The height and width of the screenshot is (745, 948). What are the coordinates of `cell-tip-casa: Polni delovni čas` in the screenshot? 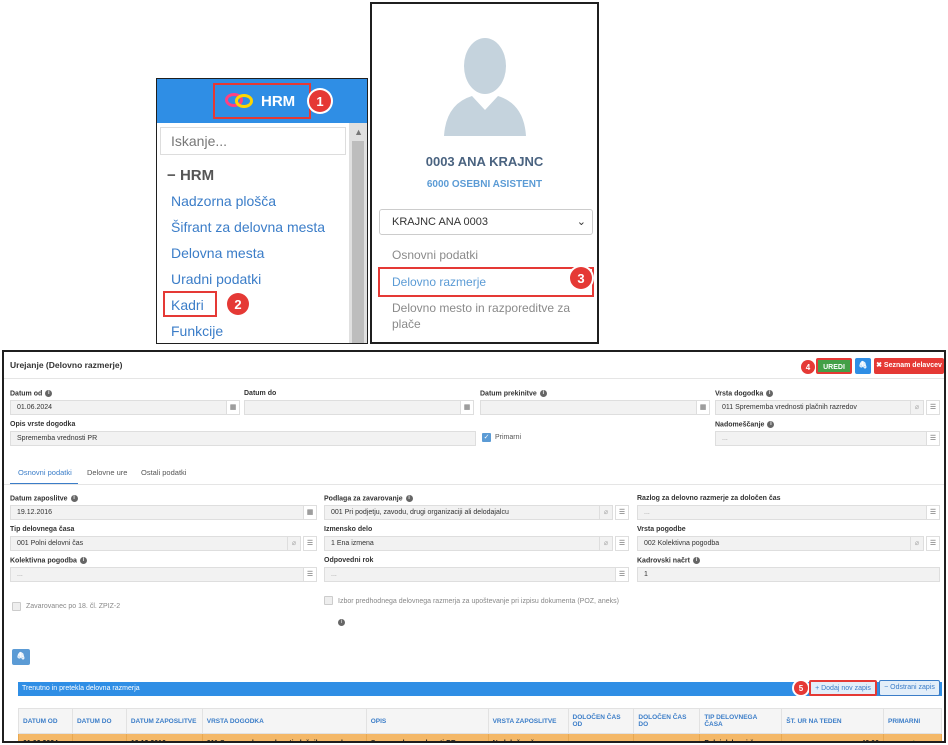 It's located at (741, 737).